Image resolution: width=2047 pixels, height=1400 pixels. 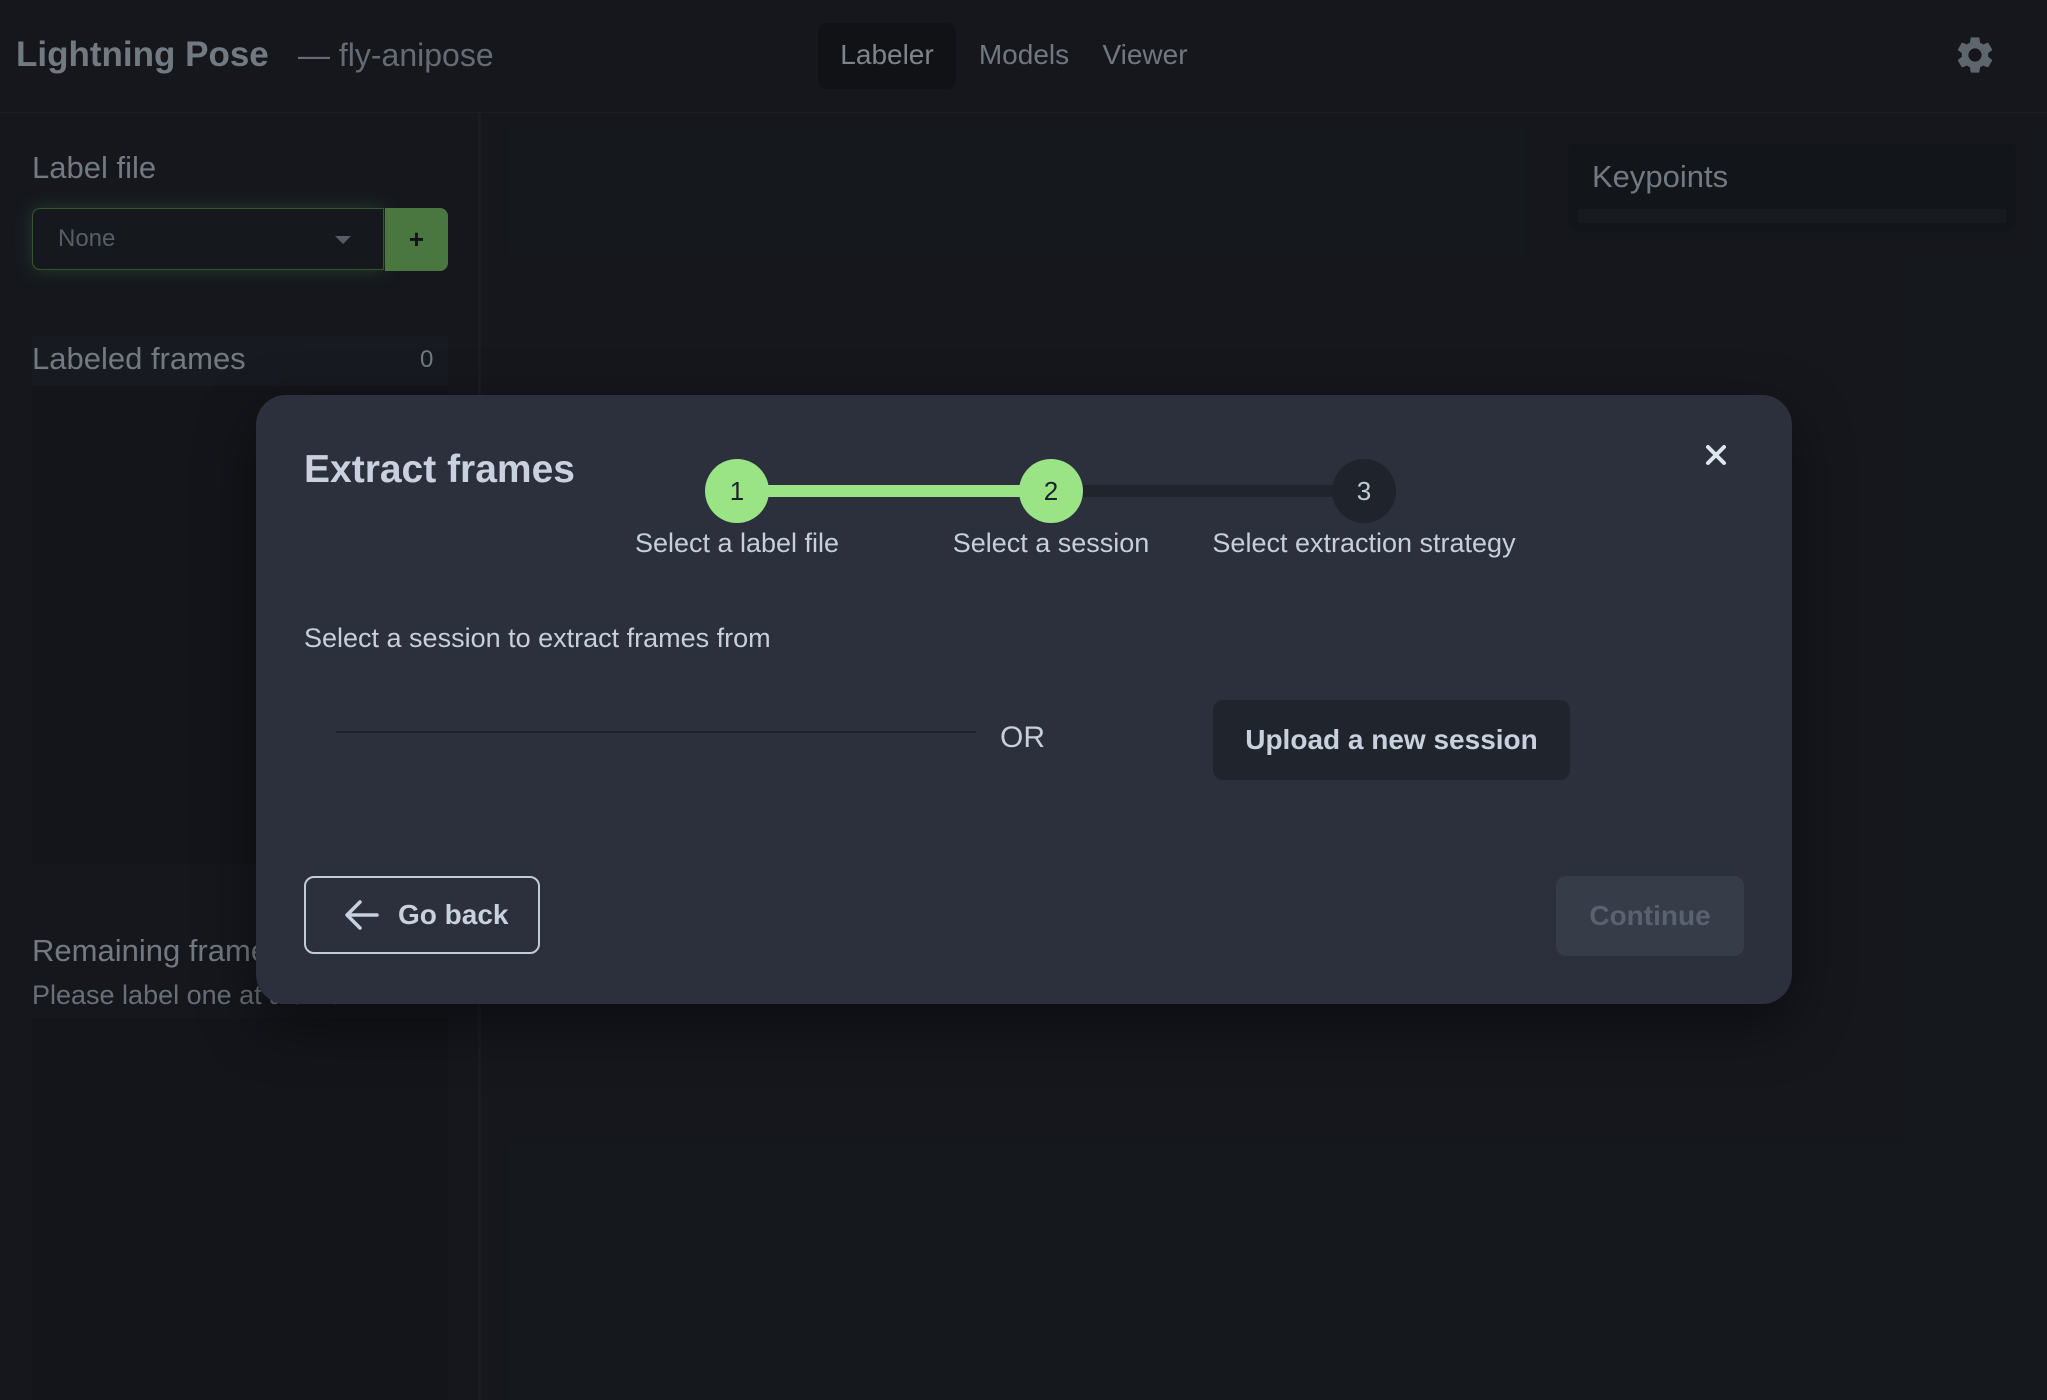 What do you see at coordinates (656, 732) in the screenshot?
I see `session-select` at bounding box center [656, 732].